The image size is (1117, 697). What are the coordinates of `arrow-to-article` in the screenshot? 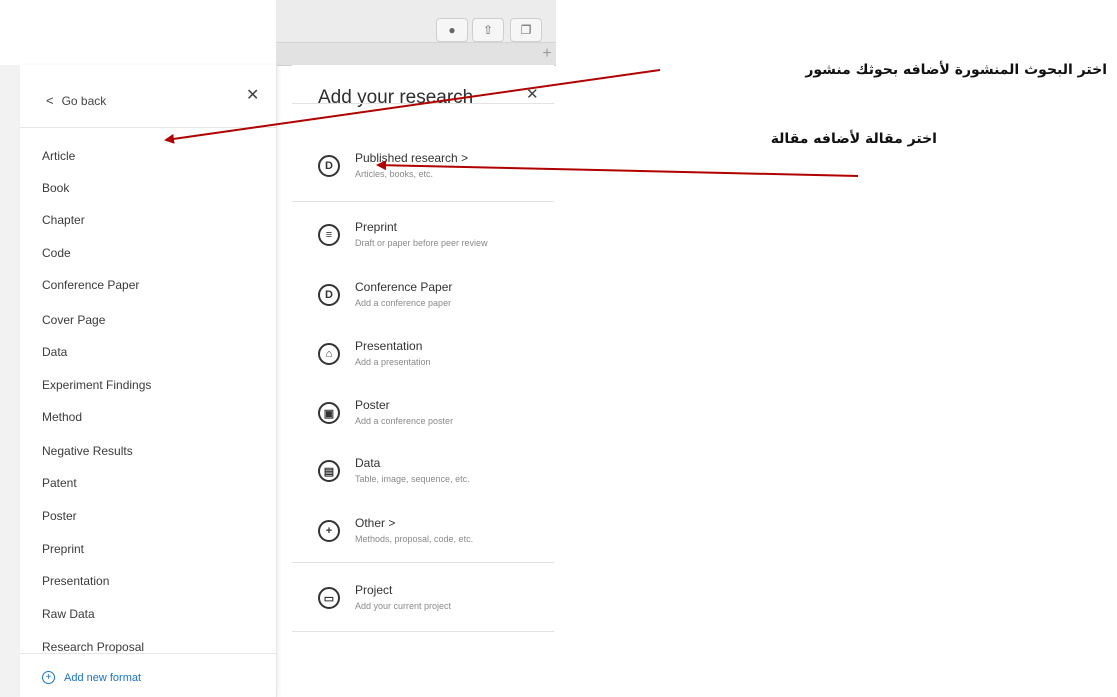 It's located at (412, 106).